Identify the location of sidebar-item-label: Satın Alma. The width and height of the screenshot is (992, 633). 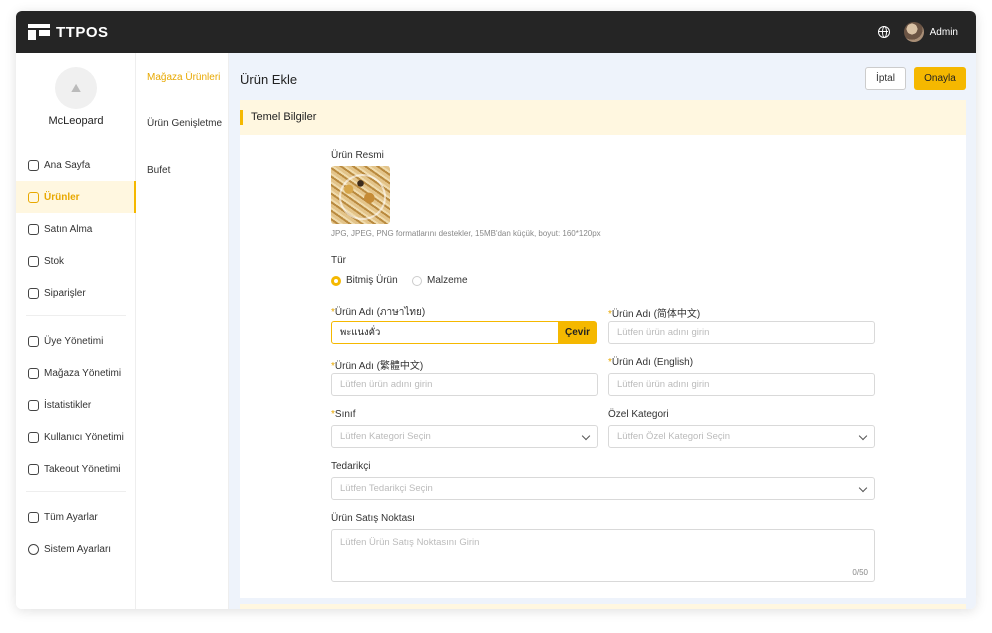
(68, 229).